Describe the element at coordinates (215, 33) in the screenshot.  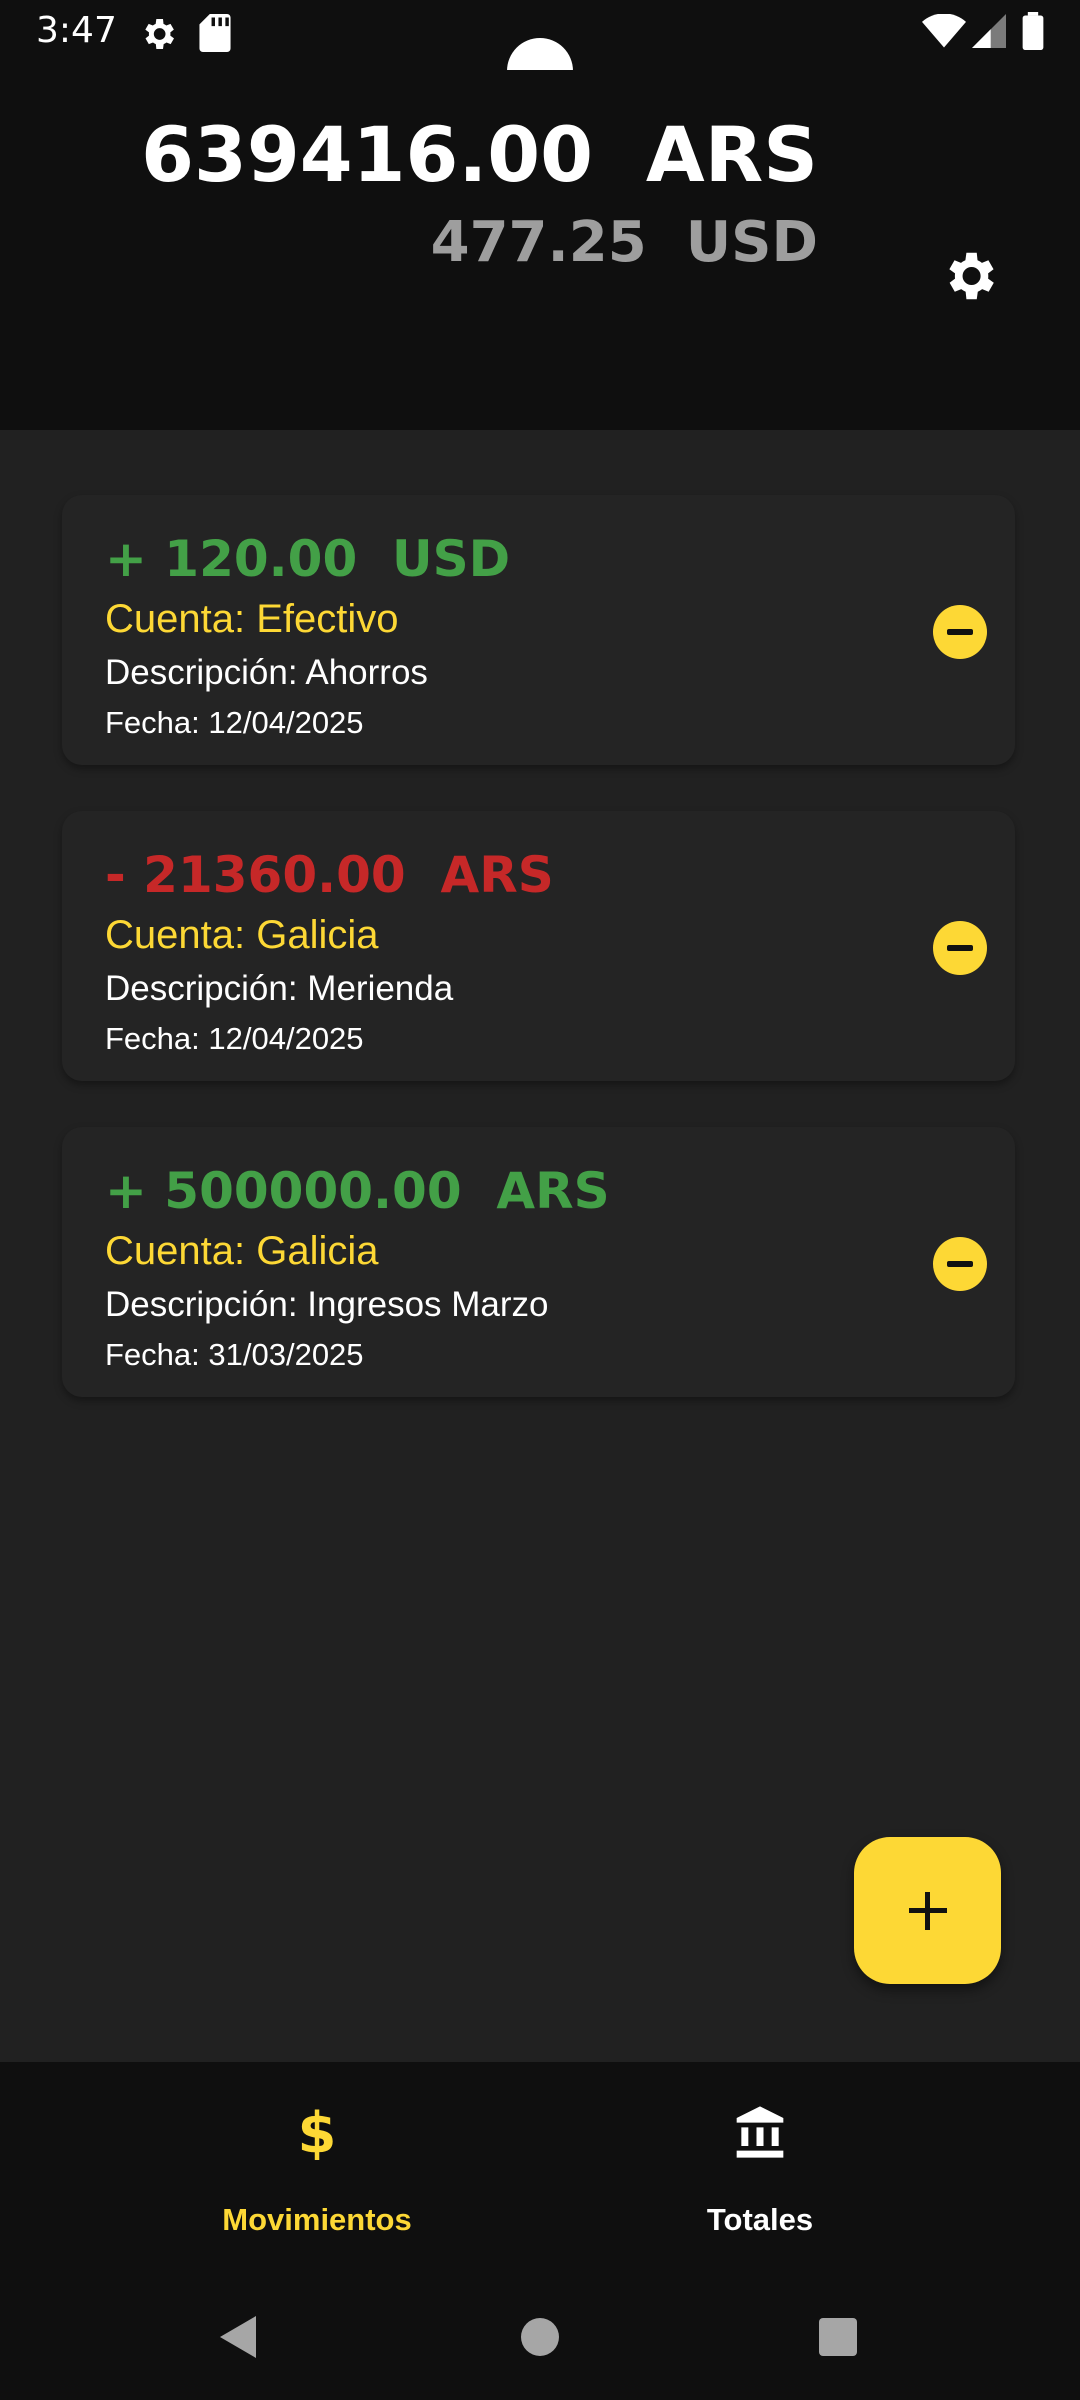
I see `sd-card-icon` at that location.